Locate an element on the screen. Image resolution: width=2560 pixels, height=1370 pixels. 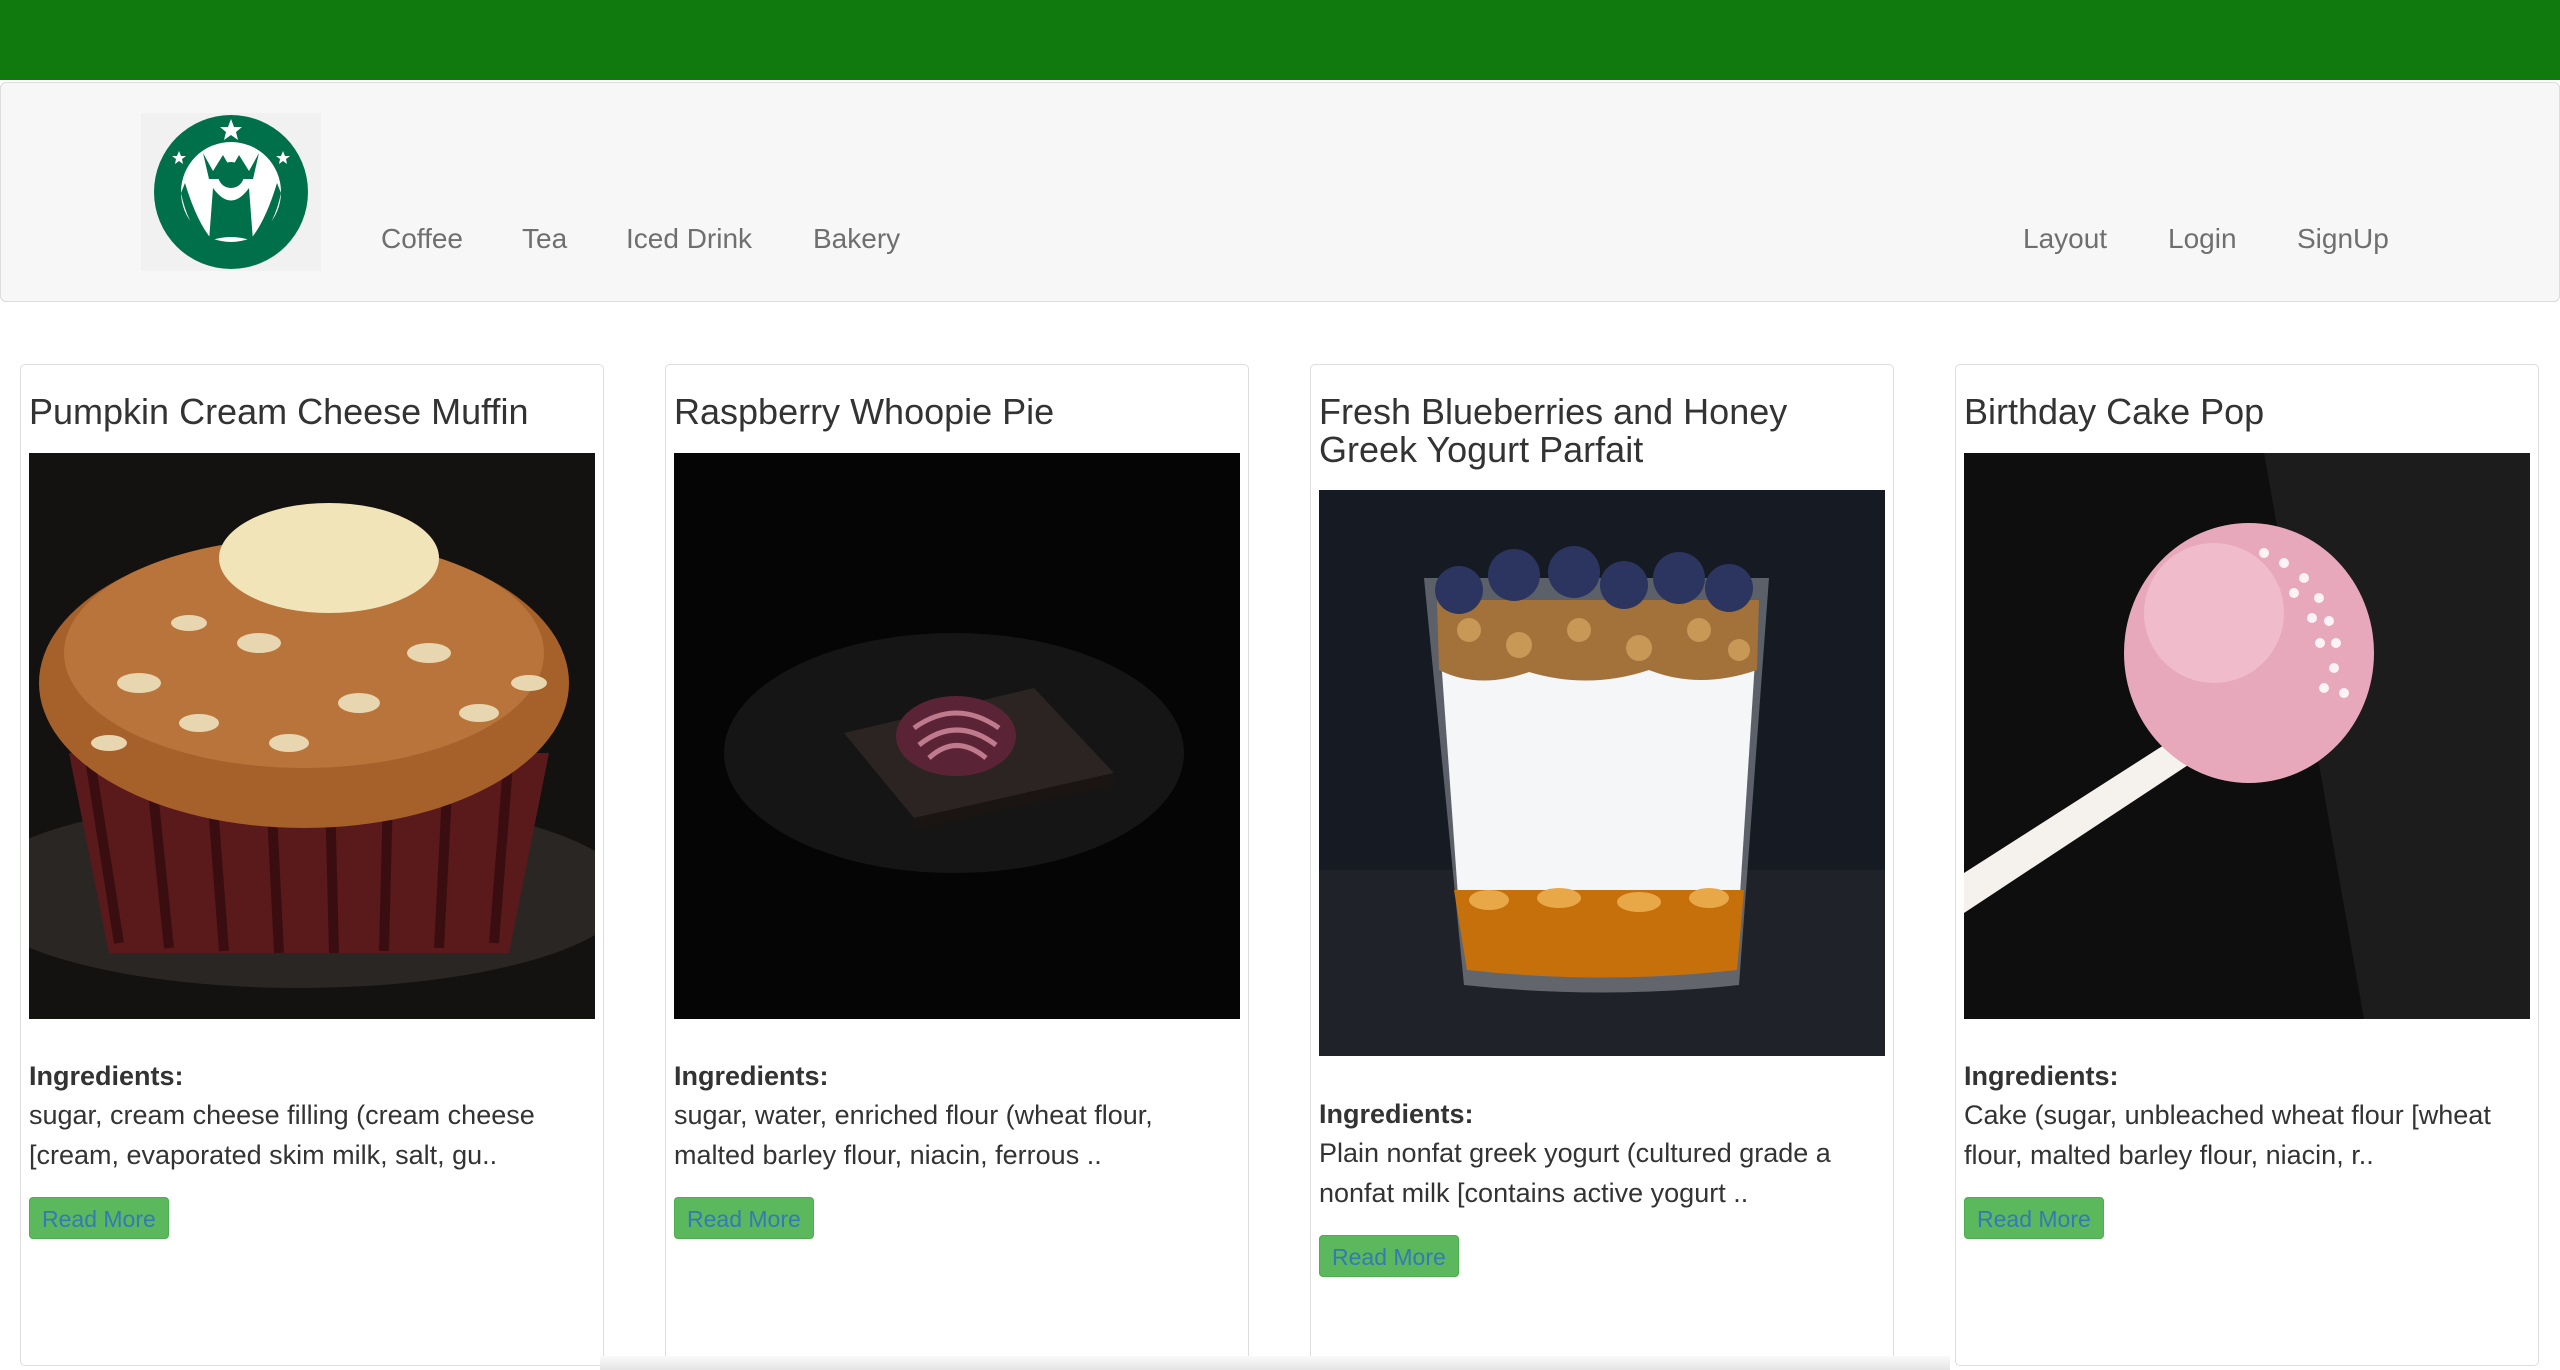
nav-bakery: Bakery is located at coordinates (856, 239).